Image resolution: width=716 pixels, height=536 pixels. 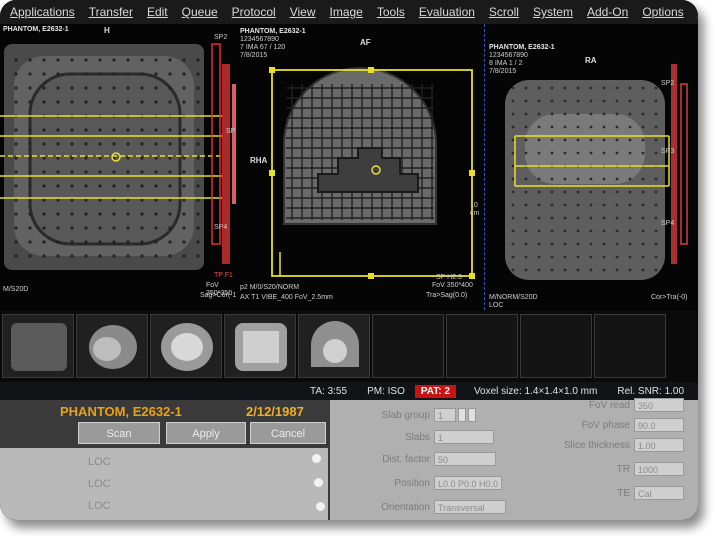 What do you see at coordinates (669, 297) in the screenshot?
I see `right-label-cor: Cor>Tra(-0)` at bounding box center [669, 297].